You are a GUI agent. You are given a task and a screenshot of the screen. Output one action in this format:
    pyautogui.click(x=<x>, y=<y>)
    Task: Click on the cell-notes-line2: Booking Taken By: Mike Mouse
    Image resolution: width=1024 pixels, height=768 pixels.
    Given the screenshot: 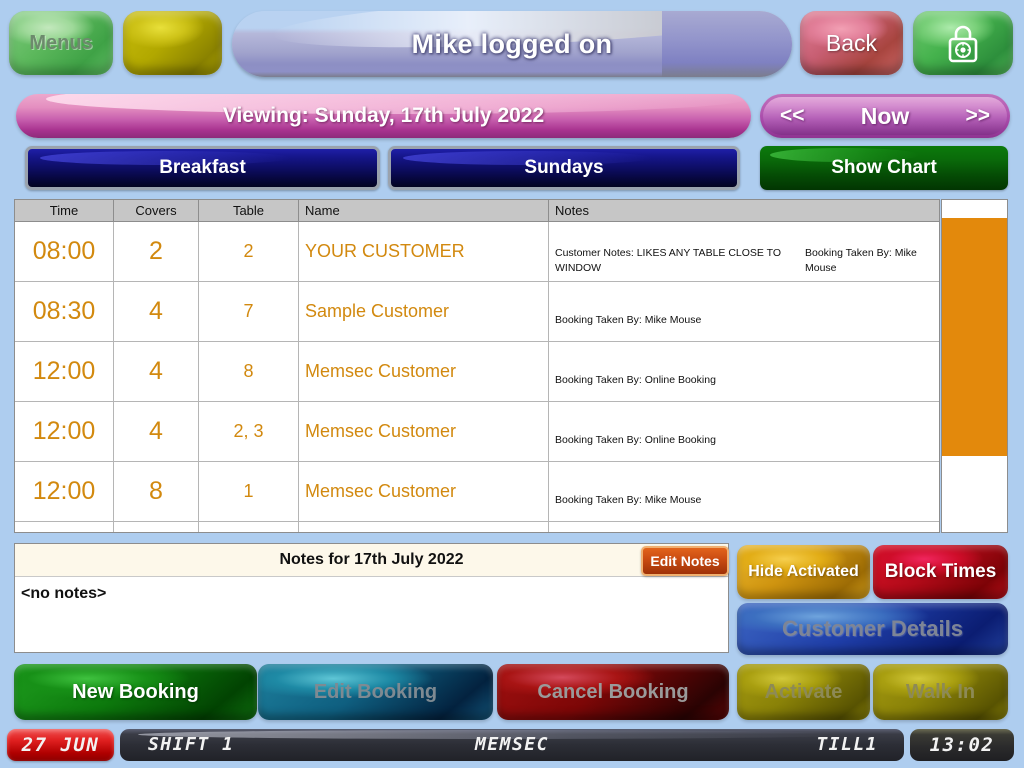 What is the action you would take?
    pyautogui.click(x=861, y=260)
    